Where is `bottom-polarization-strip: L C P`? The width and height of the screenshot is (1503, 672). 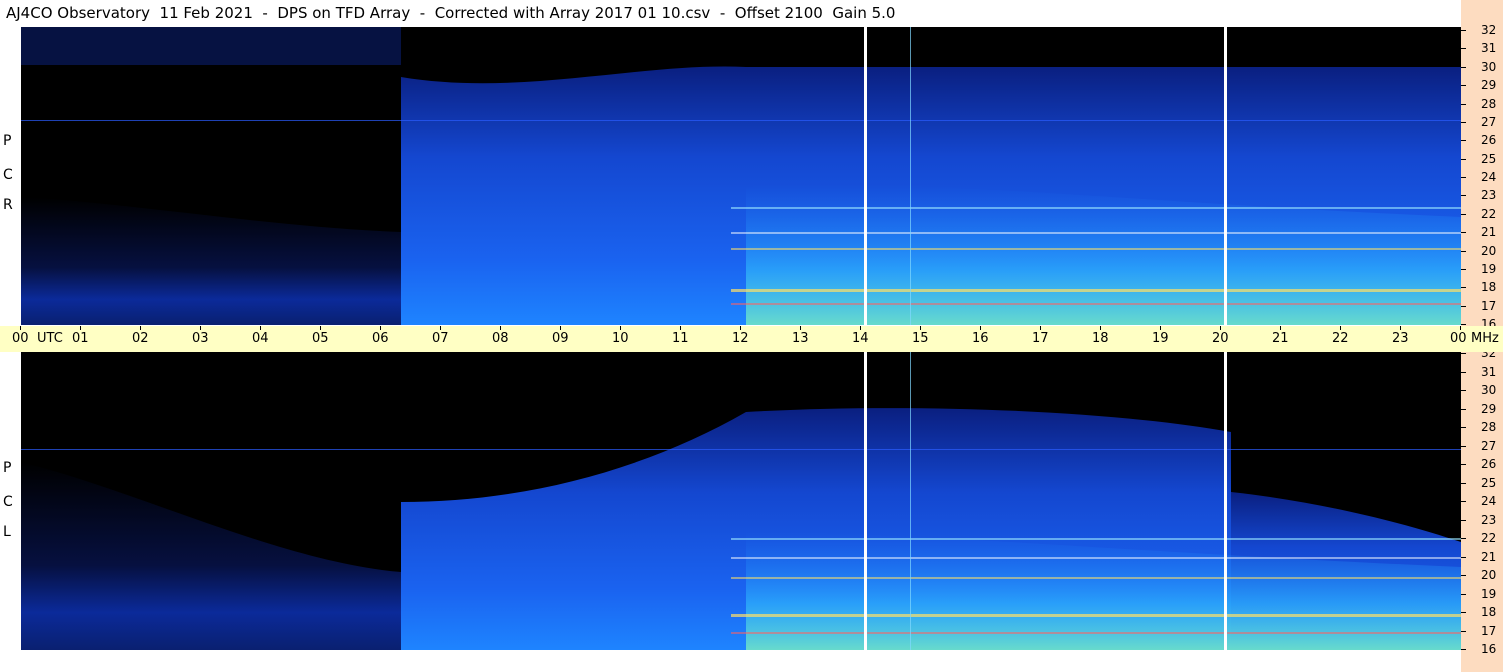
bottom-polarization-strip: L C P is located at coordinates (10, 512).